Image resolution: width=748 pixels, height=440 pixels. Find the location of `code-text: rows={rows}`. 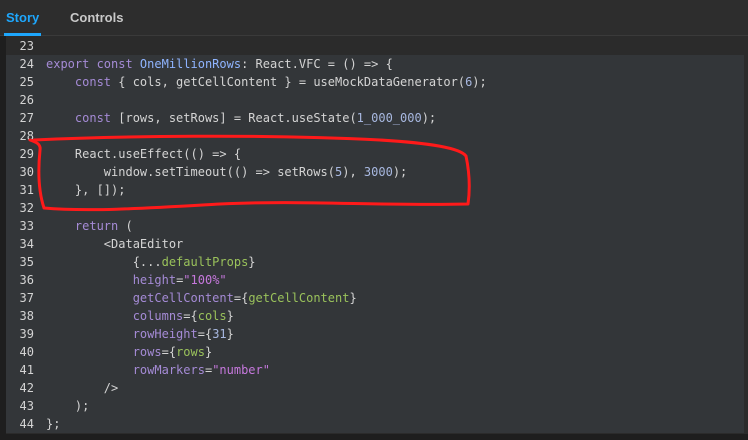

code-text: rows={rows} is located at coordinates (129, 352).